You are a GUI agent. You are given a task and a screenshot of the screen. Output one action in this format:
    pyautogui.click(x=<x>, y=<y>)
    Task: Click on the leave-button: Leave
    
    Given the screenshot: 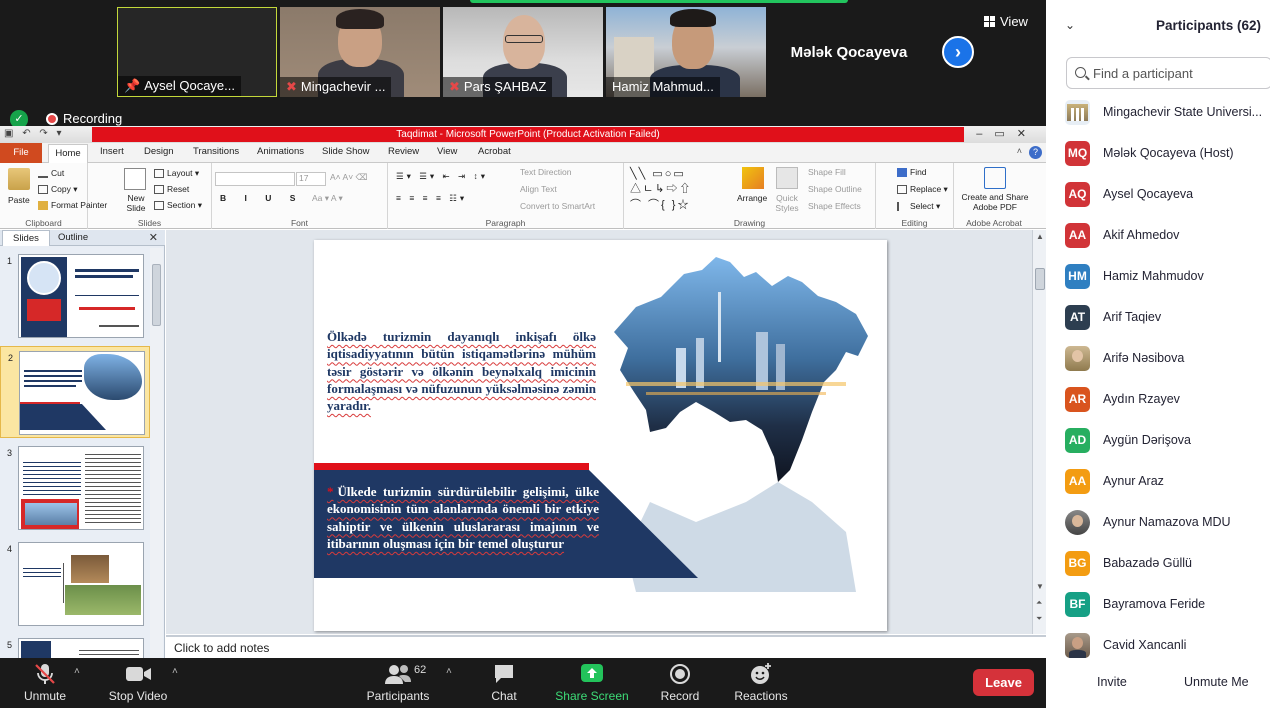 What is the action you would take?
    pyautogui.click(x=1003, y=682)
    